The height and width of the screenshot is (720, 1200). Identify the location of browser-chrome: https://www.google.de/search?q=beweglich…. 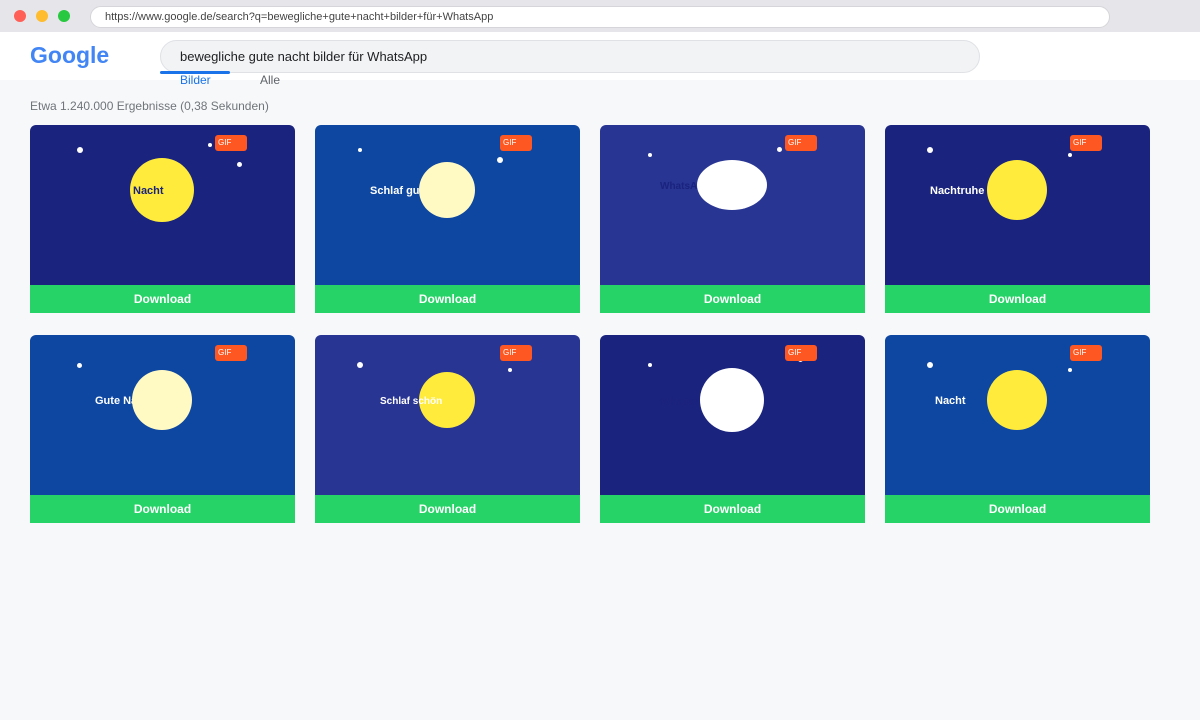
(600, 16).